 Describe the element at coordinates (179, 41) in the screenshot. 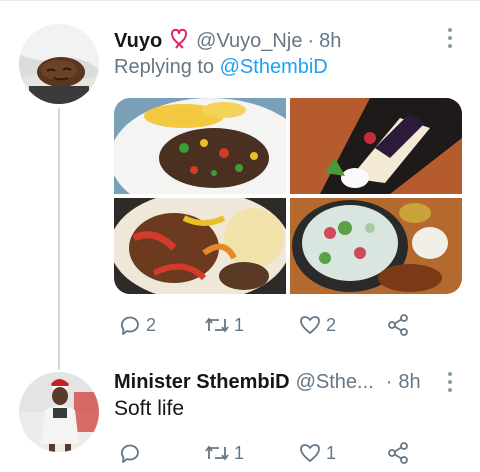

I see `heart-ribbon-emoji-icon` at that location.